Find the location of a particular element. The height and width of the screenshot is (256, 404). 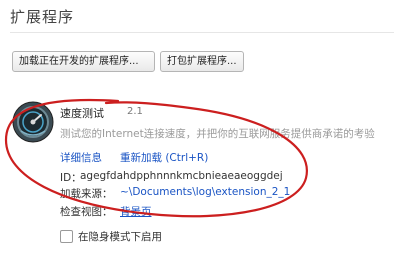

extension-version: 2.1 is located at coordinates (135, 111).